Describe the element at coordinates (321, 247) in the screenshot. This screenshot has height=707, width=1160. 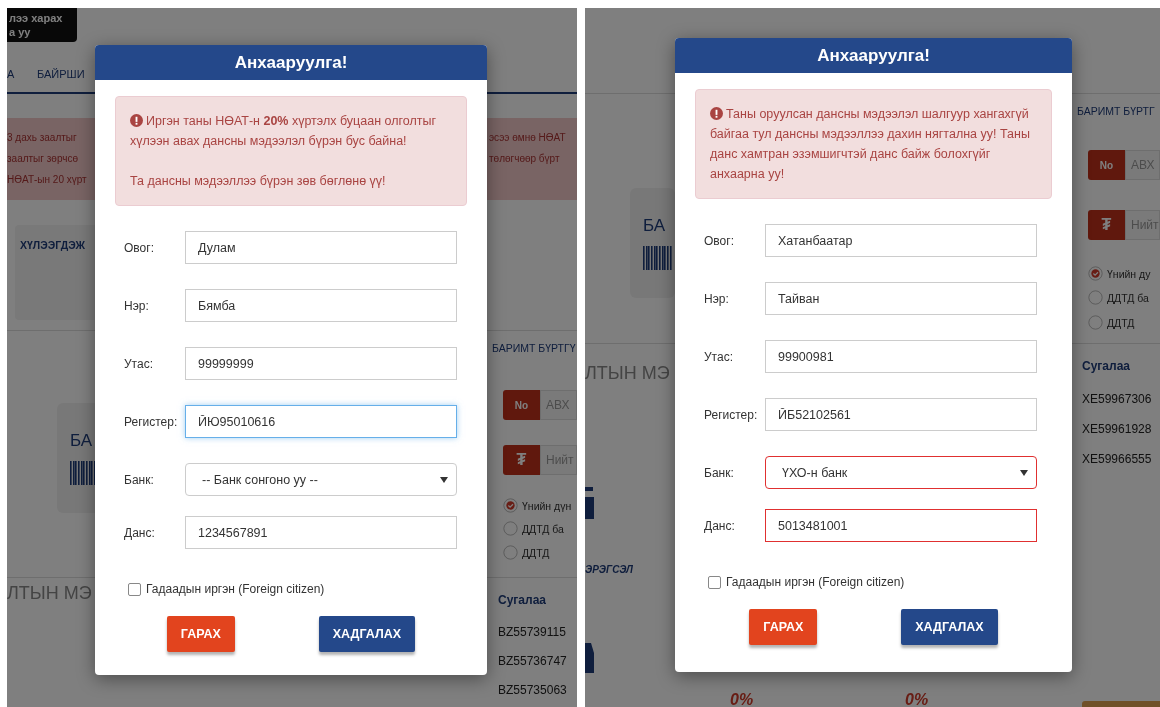
I see `input-field: Дулам` at that location.